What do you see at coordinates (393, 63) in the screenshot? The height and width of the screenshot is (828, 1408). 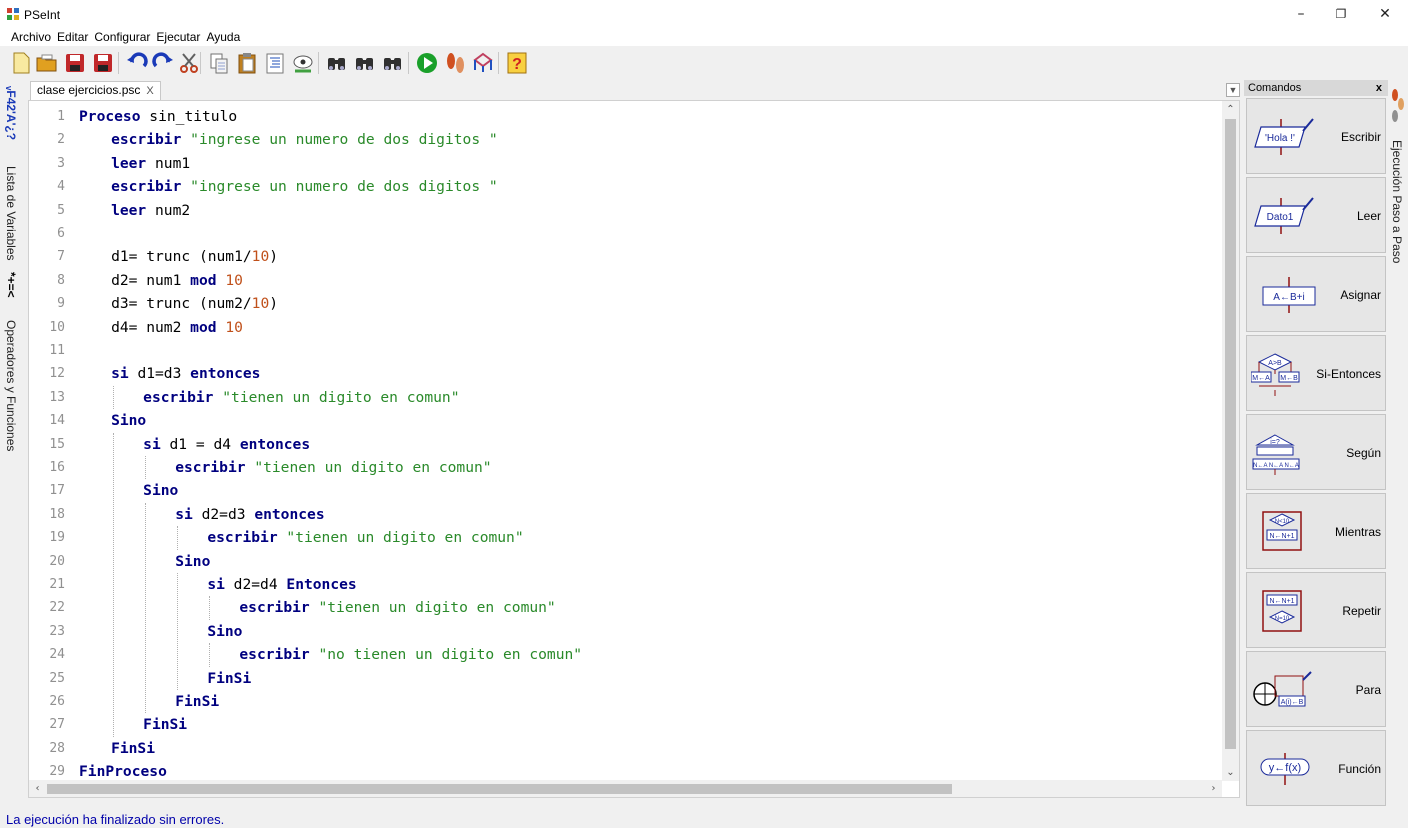 I see `replace-button` at bounding box center [393, 63].